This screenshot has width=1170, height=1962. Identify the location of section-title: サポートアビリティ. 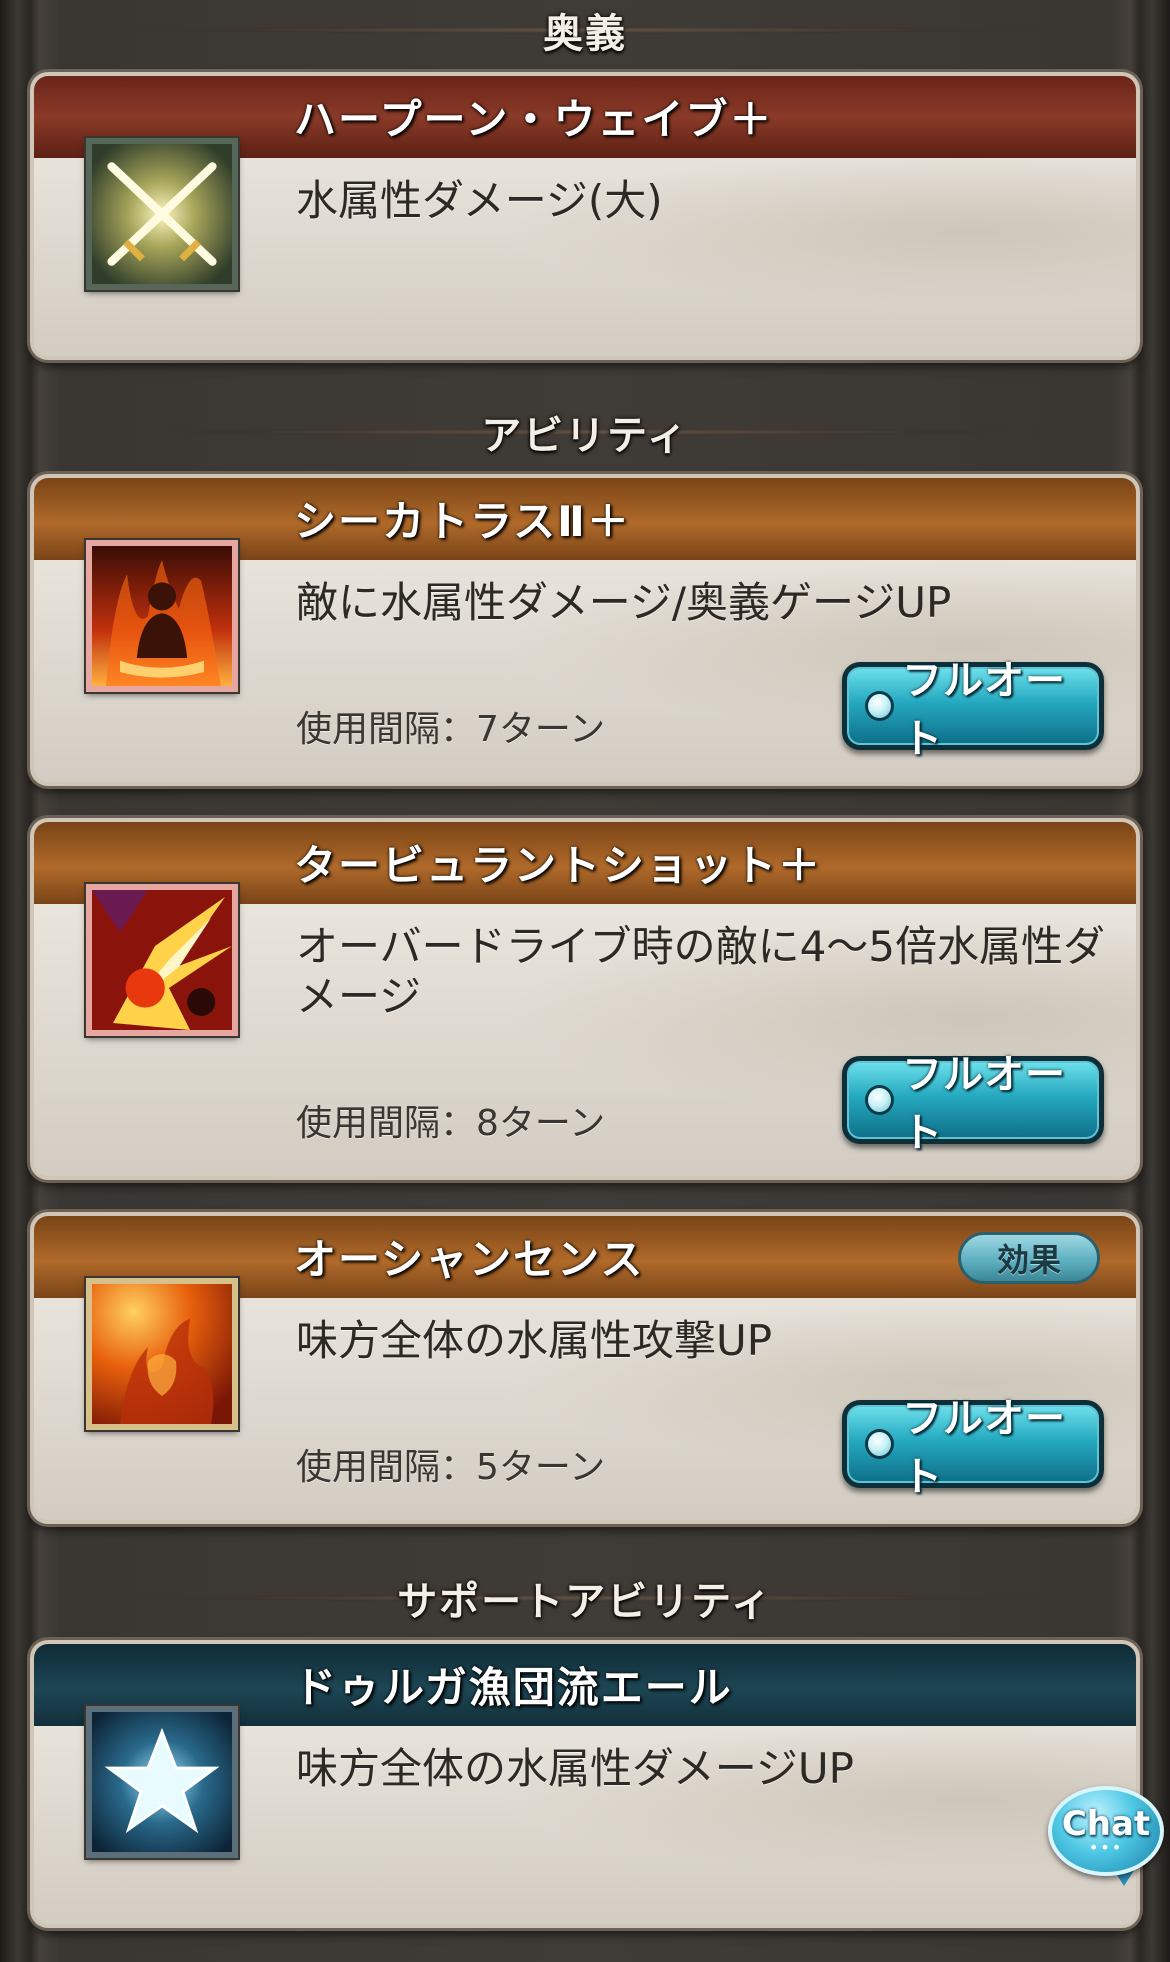
(585, 1602).